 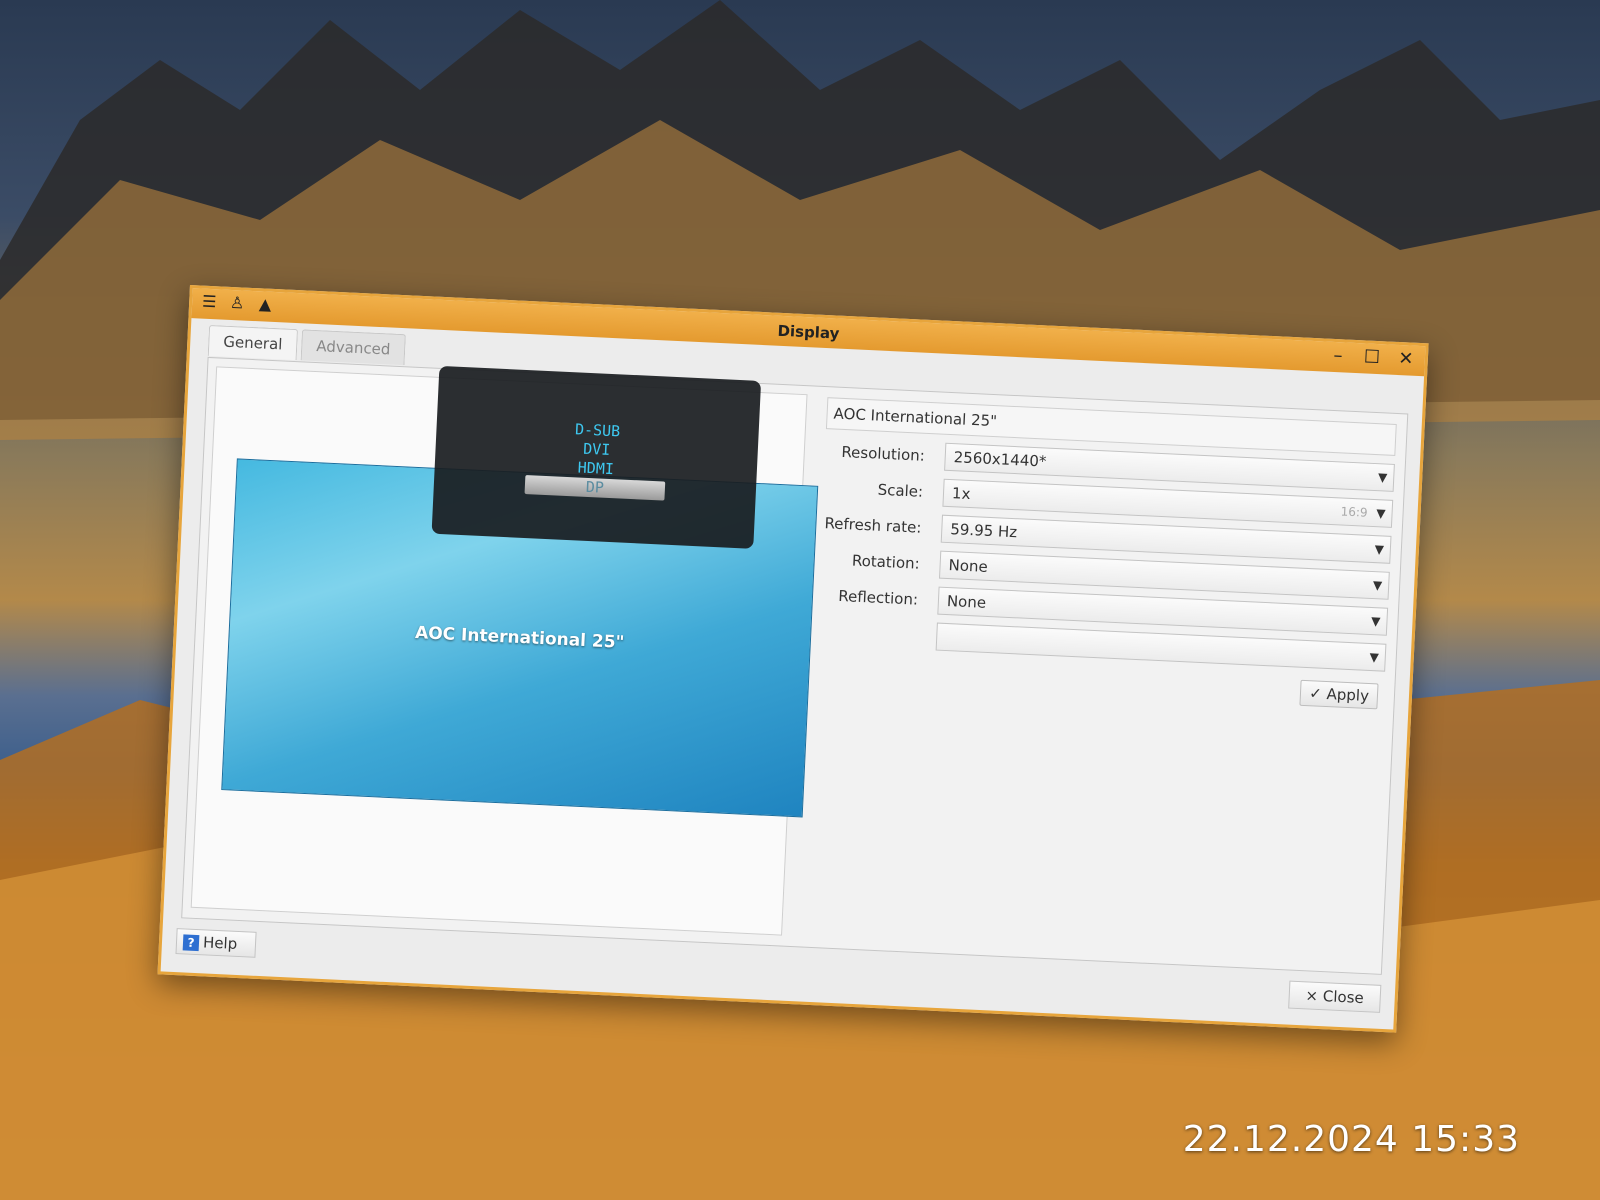 I want to click on monitor-osd-input-menu: D-SUB DVI HDMI DP, so click(x=596, y=457).